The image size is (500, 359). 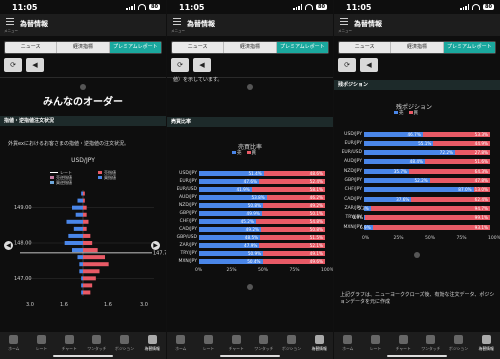 I want to click on data-label: 48.5%, so click(x=251, y=237).